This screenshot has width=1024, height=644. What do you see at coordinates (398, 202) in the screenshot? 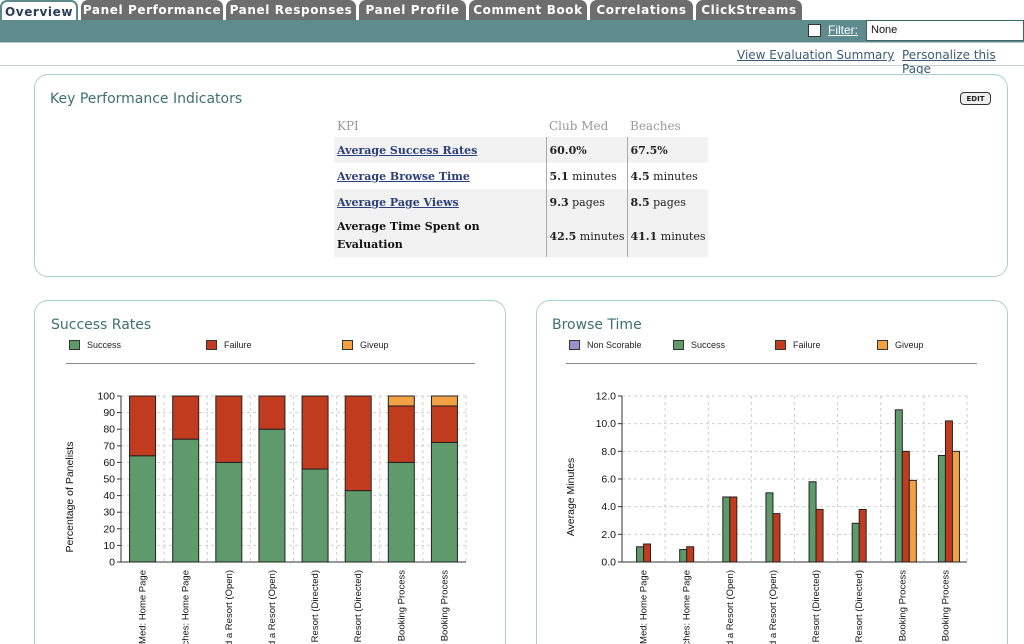
I see `avg-page-views-link: Average Page Views` at bounding box center [398, 202].